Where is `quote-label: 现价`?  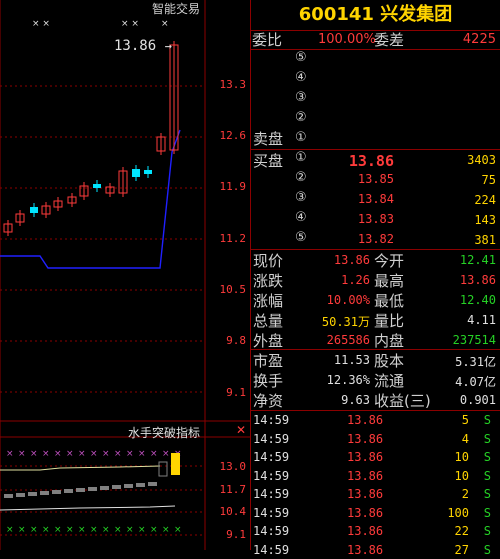
quote-label: 现价 is located at coordinates (268, 261).